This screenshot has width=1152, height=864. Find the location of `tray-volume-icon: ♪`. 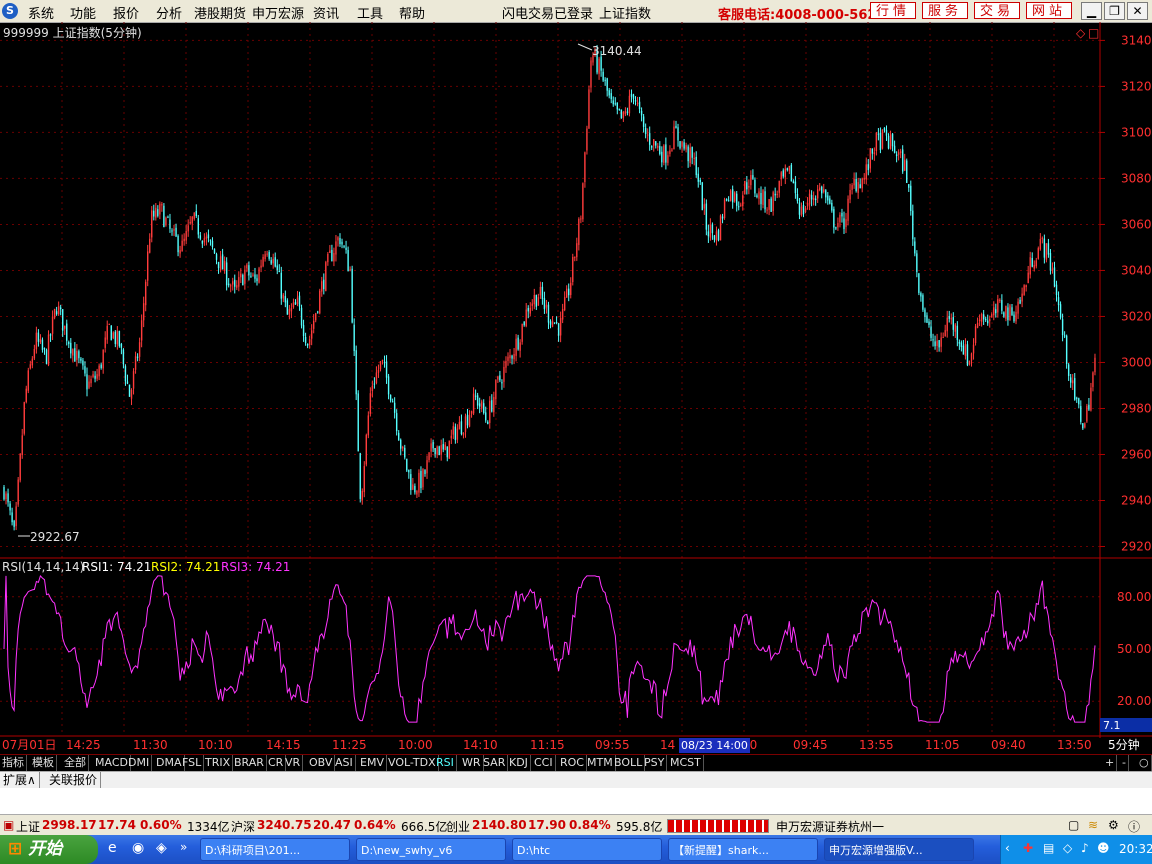

tray-volume-icon: ♪ is located at coordinates (1085, 848).